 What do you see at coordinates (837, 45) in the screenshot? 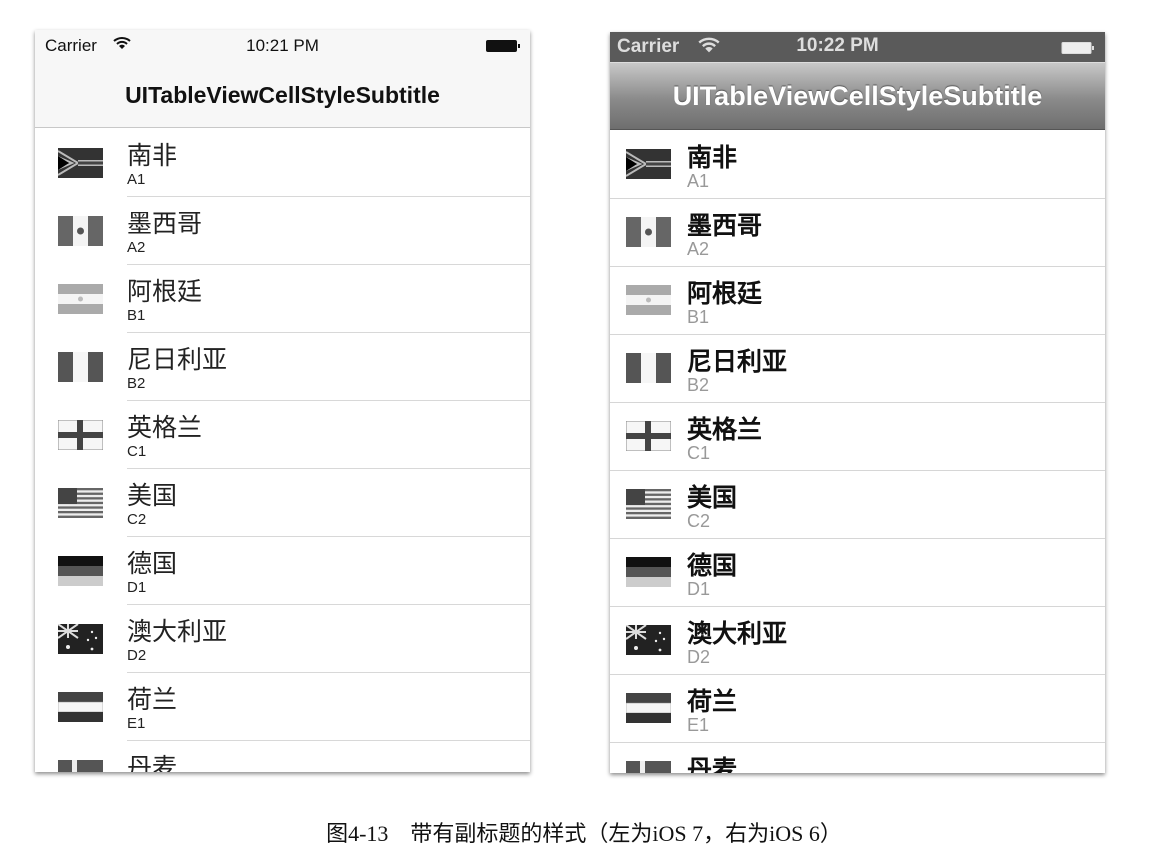
I see `status-time: 10:22 PM` at bounding box center [837, 45].